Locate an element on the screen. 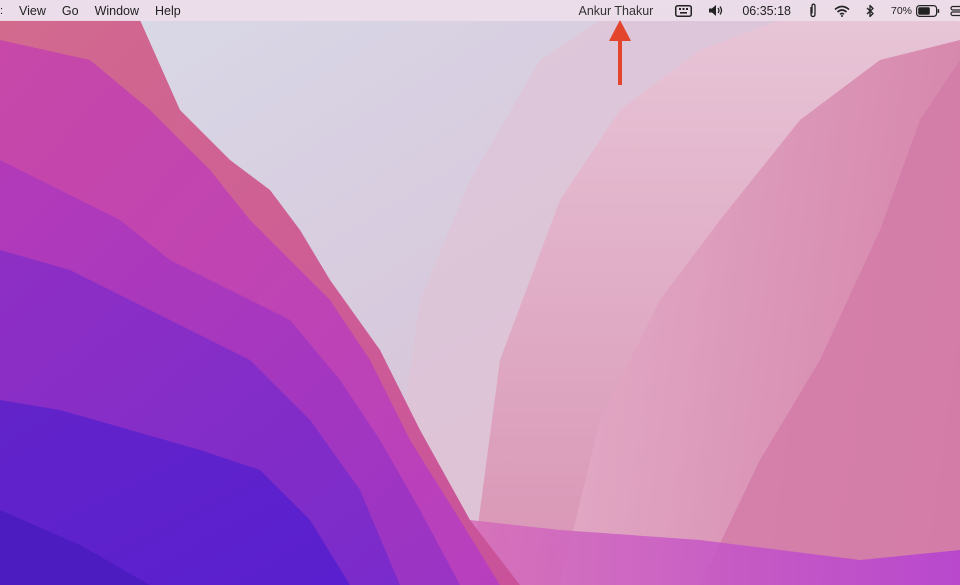 The width and height of the screenshot is (960, 585). status-menus: Ankur Thakur 06:35:18 70% is located at coordinates (765, 10).